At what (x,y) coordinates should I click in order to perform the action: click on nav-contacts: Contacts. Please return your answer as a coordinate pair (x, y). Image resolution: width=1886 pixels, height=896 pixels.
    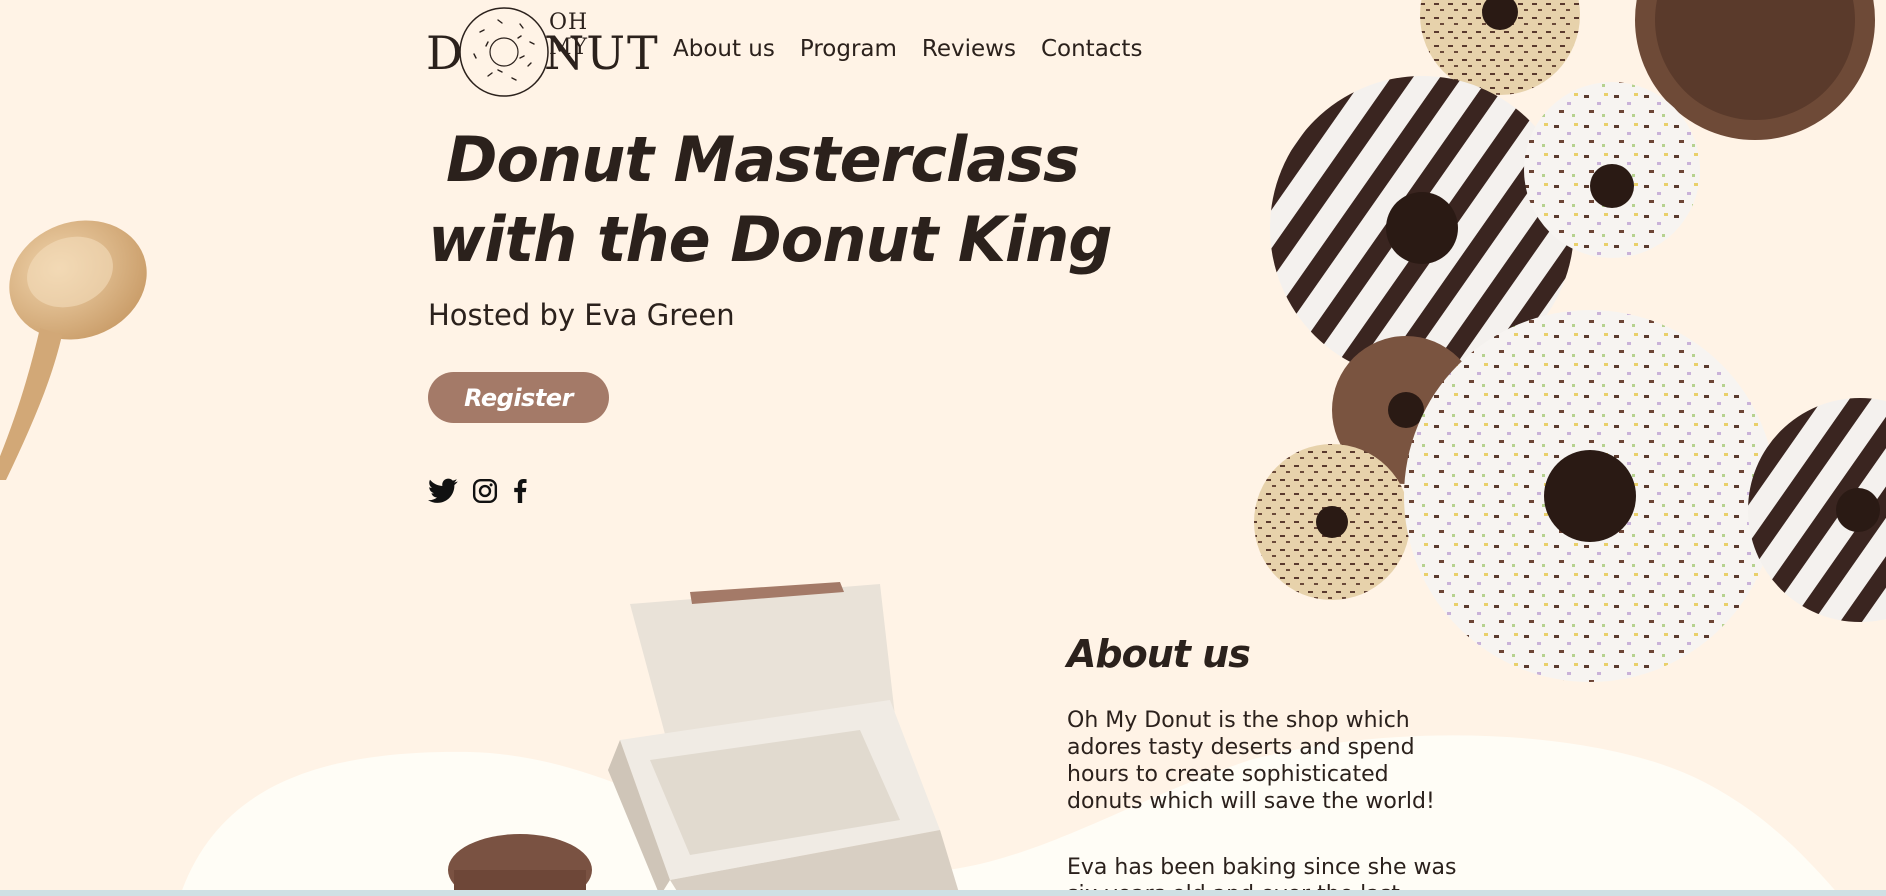
    Looking at the image, I should click on (1091, 49).